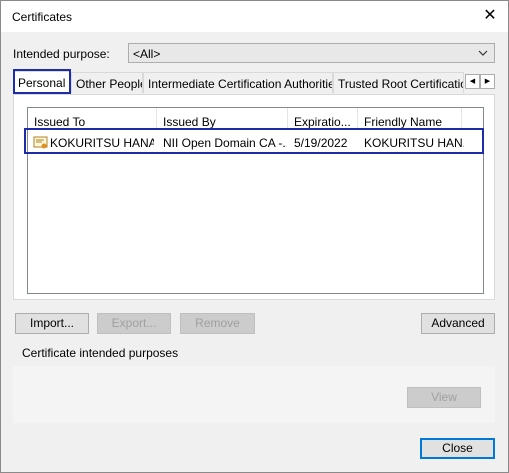  I want to click on highlight-certificate-row, so click(254, 141).